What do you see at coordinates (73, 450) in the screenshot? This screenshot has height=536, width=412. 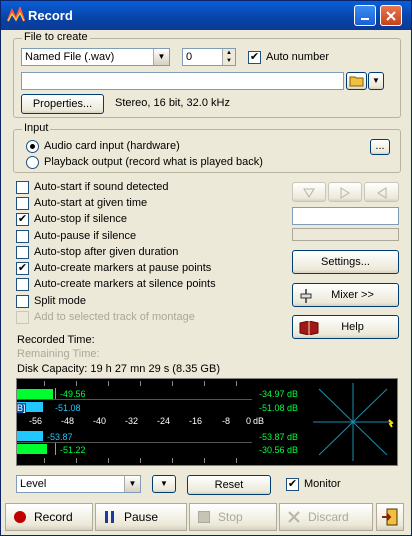 I see `bottom-peak-value: -51.22` at bounding box center [73, 450].